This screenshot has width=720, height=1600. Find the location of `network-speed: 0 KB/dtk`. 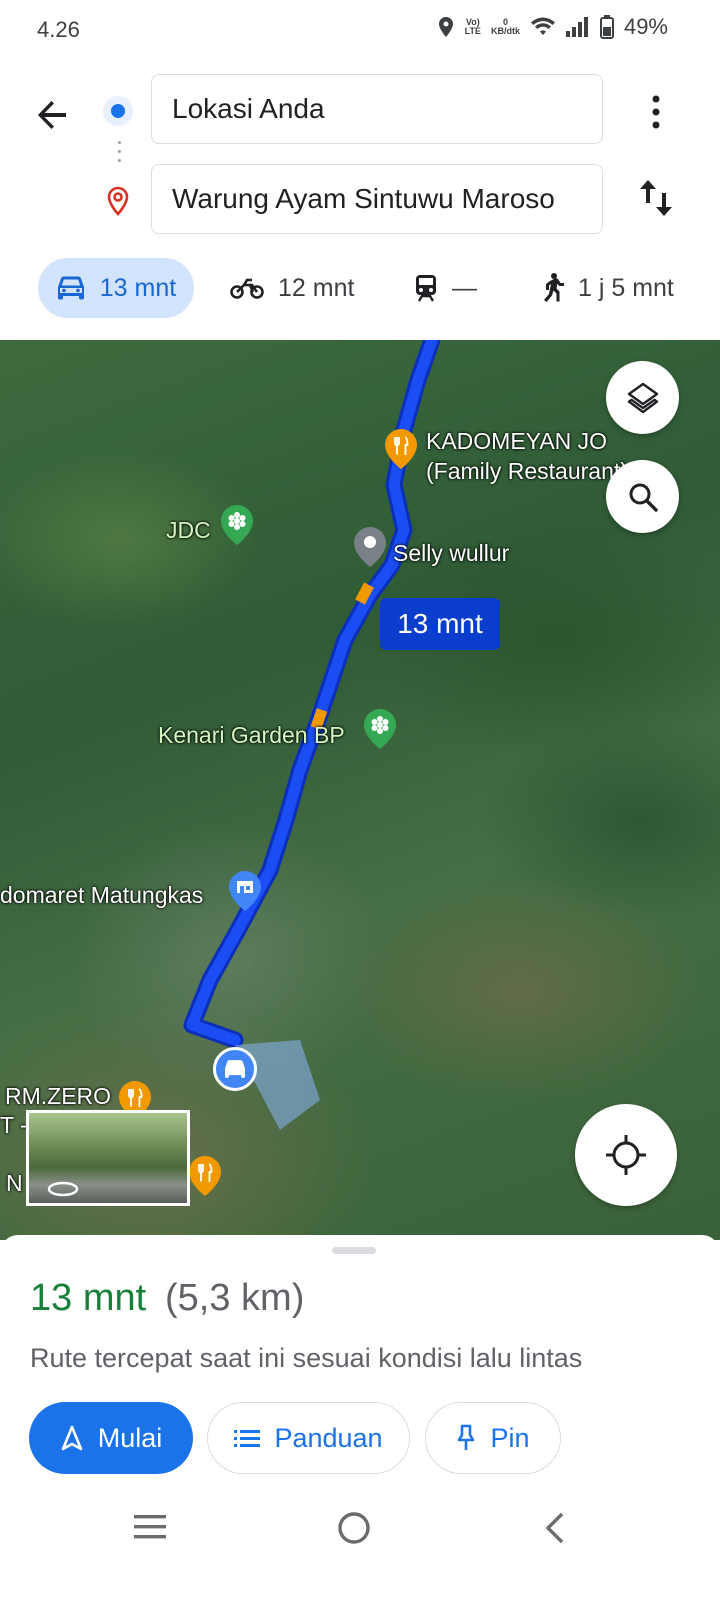

network-speed: 0 KB/dtk is located at coordinates (505, 26).